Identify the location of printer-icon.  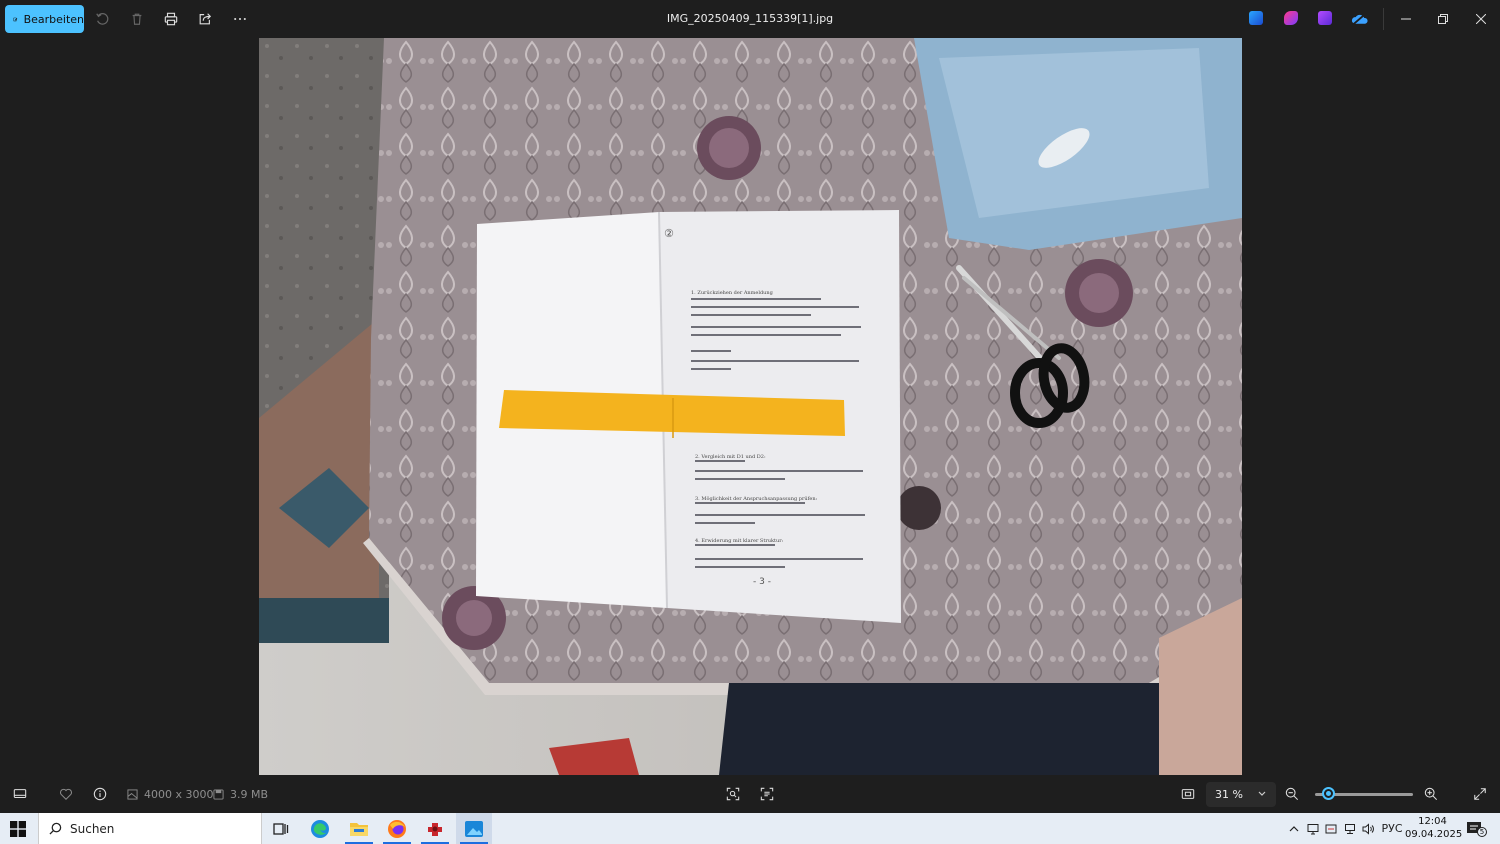
(171, 19).